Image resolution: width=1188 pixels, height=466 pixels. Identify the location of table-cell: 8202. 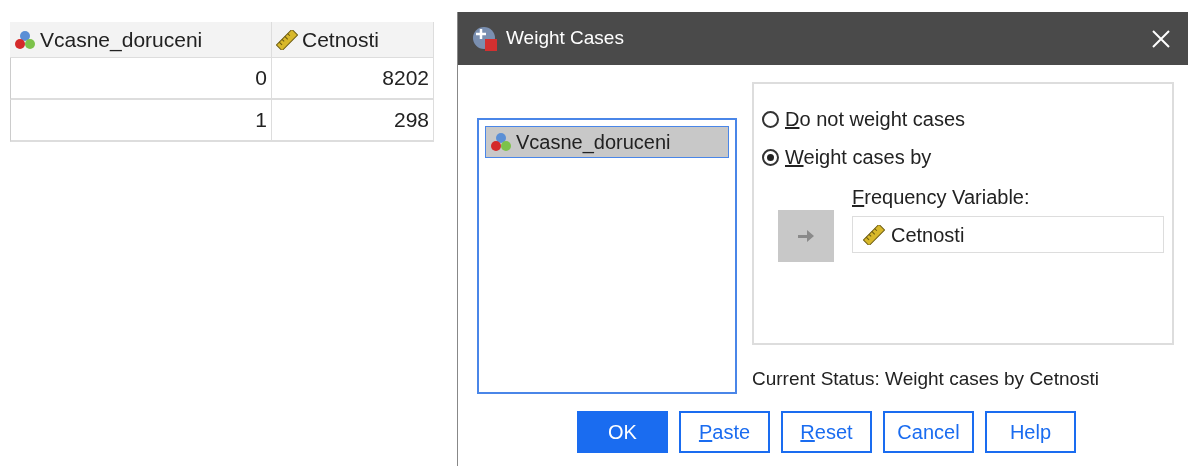
(353, 78).